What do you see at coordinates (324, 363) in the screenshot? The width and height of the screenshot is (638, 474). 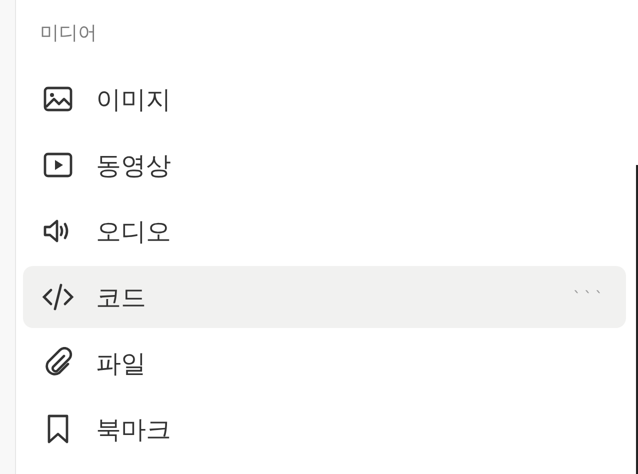 I see `menu-item: 파일` at bounding box center [324, 363].